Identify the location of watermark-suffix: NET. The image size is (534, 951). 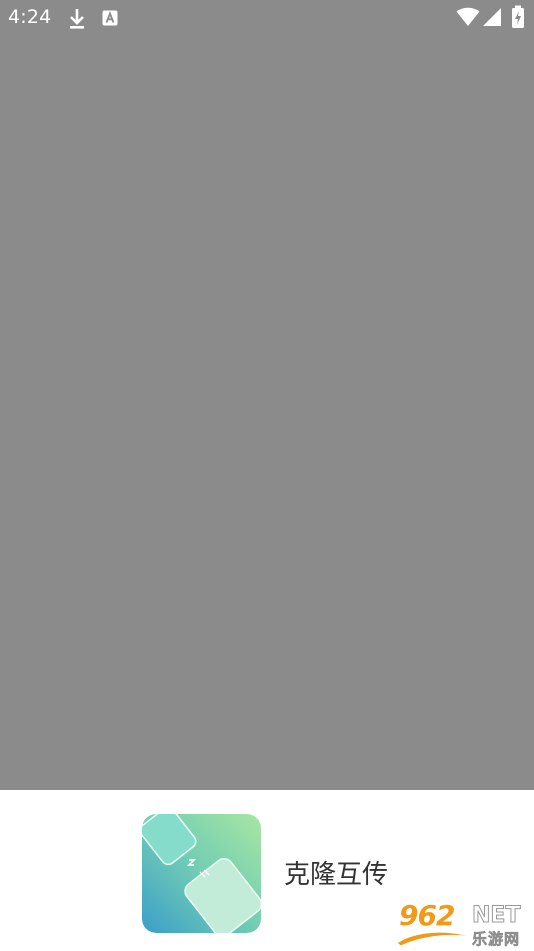
(496, 916).